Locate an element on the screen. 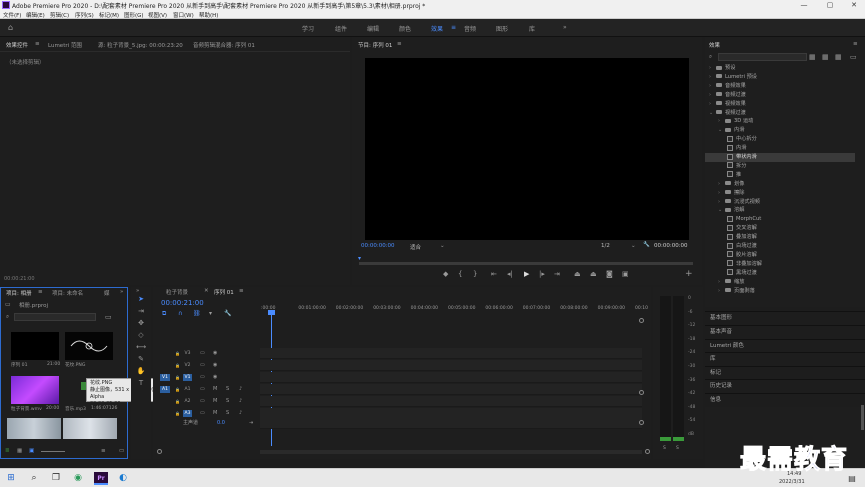 The width and height of the screenshot is (865, 487). slip-tool-icon: ⟷ is located at coordinates (141, 347).